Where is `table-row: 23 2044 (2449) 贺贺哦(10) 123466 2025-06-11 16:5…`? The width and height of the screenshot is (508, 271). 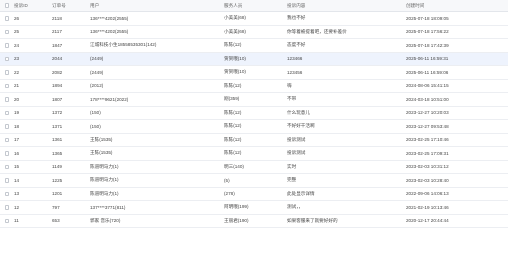
table-row: 23 2044 (2449) 贺贺哦(10) 123466 2025-06-11 16:5… is located at coordinates (254, 59).